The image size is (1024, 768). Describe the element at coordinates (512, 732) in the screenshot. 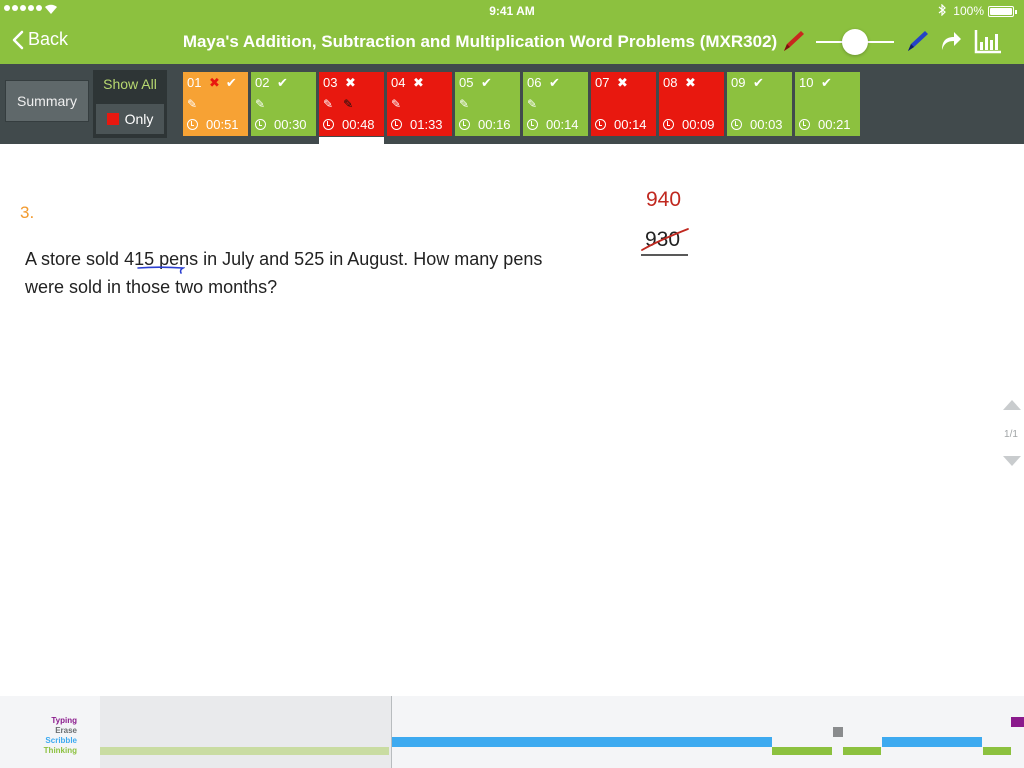

I see `activity-timeline: Typing Erase Scribble Thinking` at that location.